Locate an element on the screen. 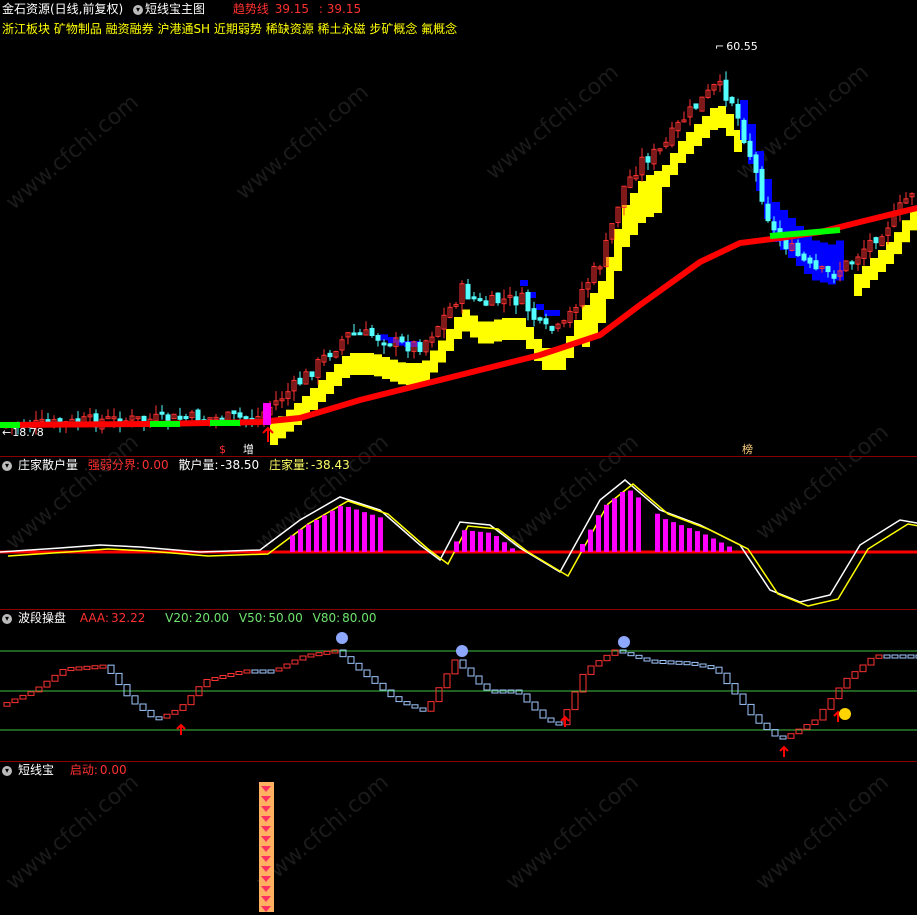  panel2-label-1: 强弱分界: is located at coordinates (113, 465).